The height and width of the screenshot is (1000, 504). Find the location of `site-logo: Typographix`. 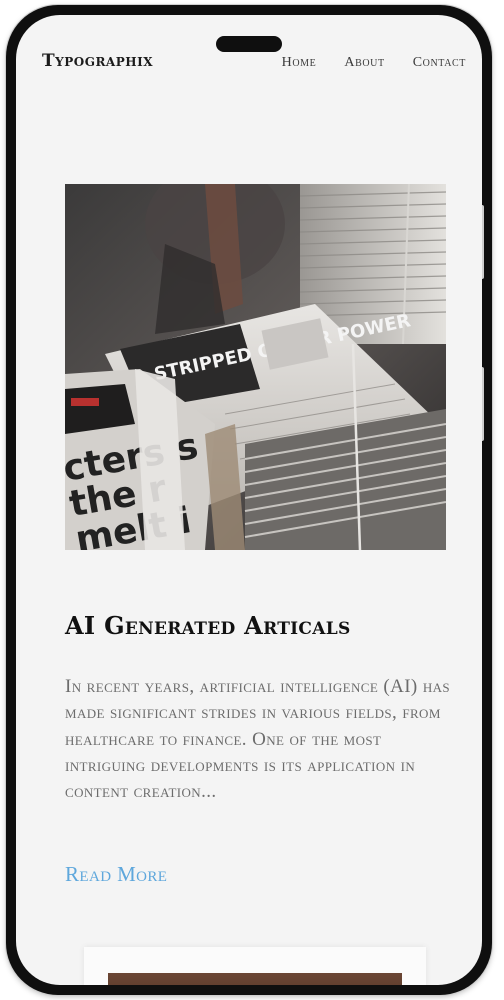

site-logo: Typographix is located at coordinates (97, 61).